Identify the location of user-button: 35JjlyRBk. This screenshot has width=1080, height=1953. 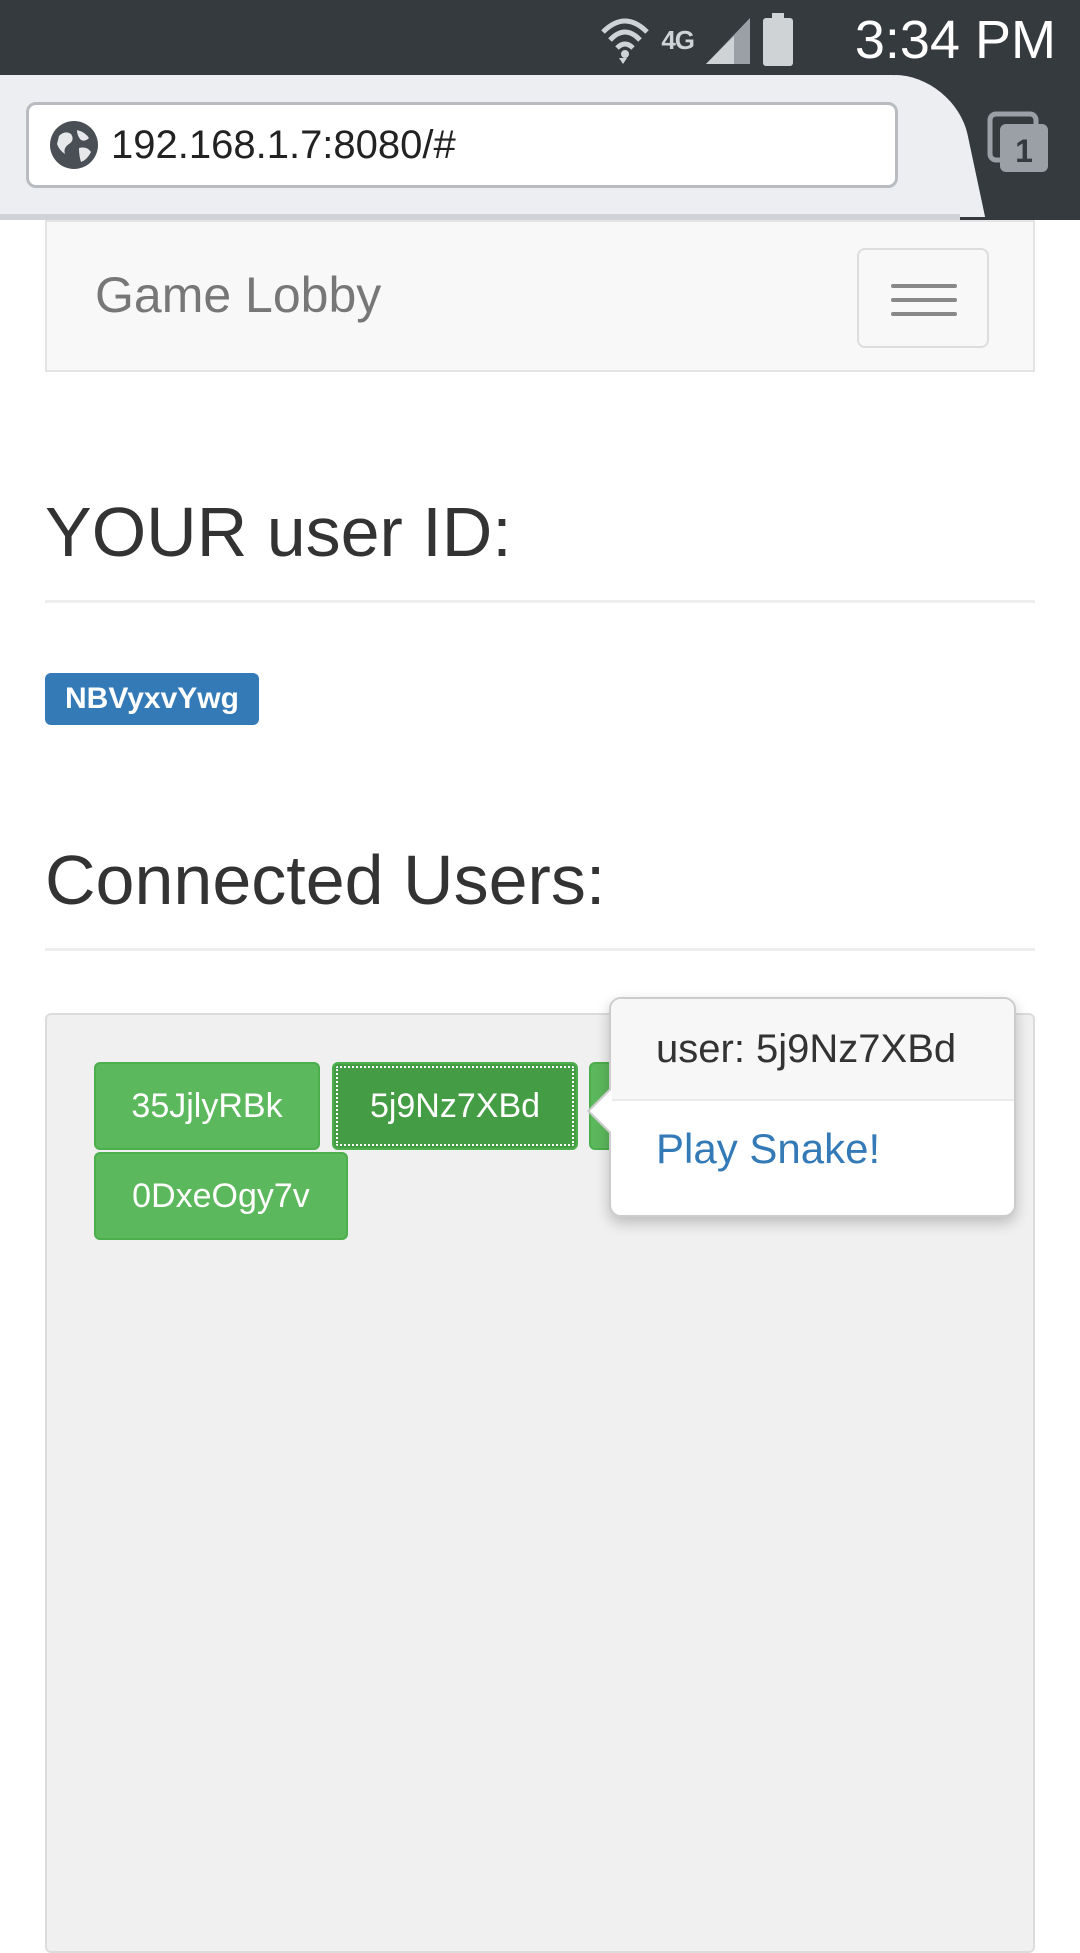
(207, 1106).